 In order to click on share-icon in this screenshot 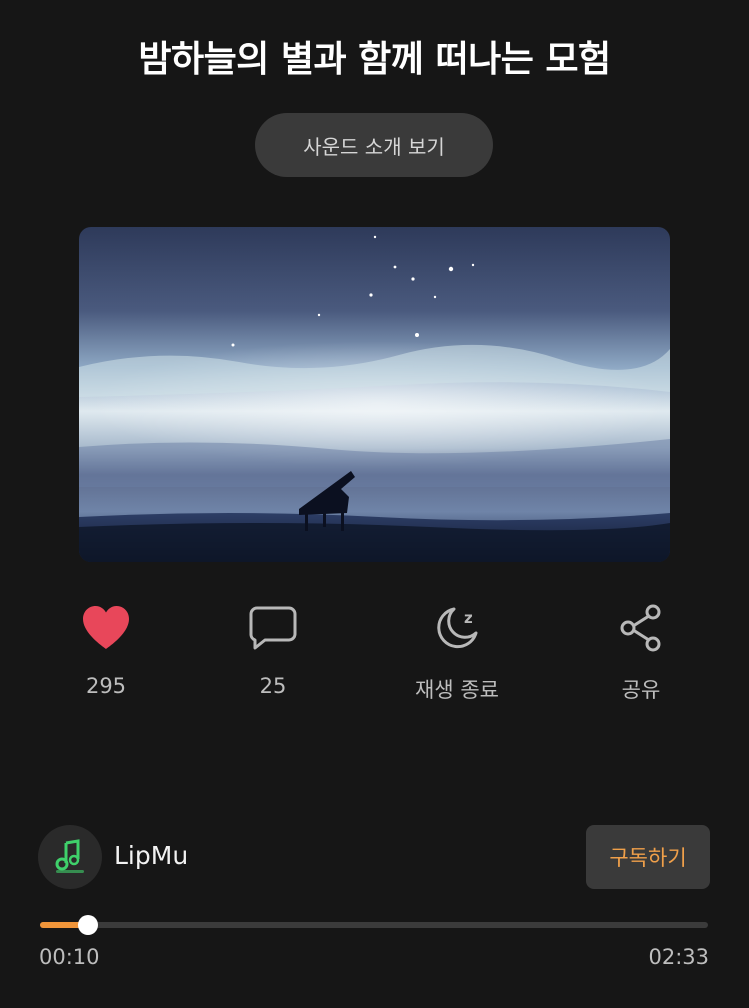, I will do `click(641, 628)`.